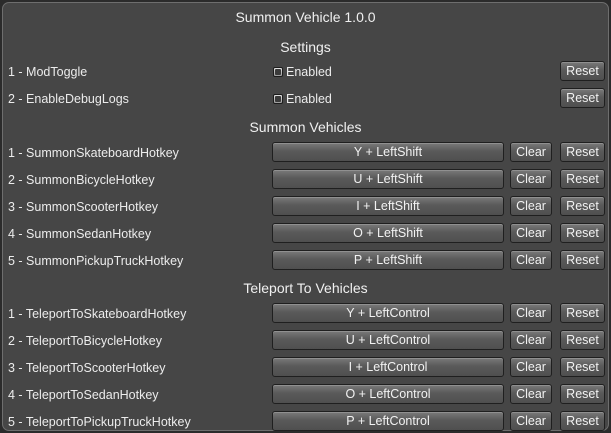 Image resolution: width=611 pixels, height=433 pixels. Describe the element at coordinates (388, 206) in the screenshot. I see `hotkey-button: I + LeftShift` at that location.